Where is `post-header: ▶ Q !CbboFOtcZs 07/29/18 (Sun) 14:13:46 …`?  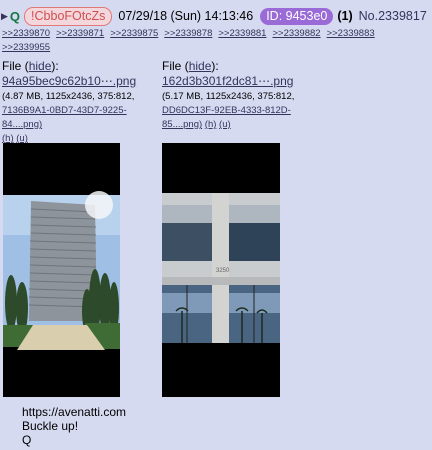
post-header: ▶ Q !CbboFOtcZs 07/29/18 (Sun) 14:13:46 … is located at coordinates (213, 16).